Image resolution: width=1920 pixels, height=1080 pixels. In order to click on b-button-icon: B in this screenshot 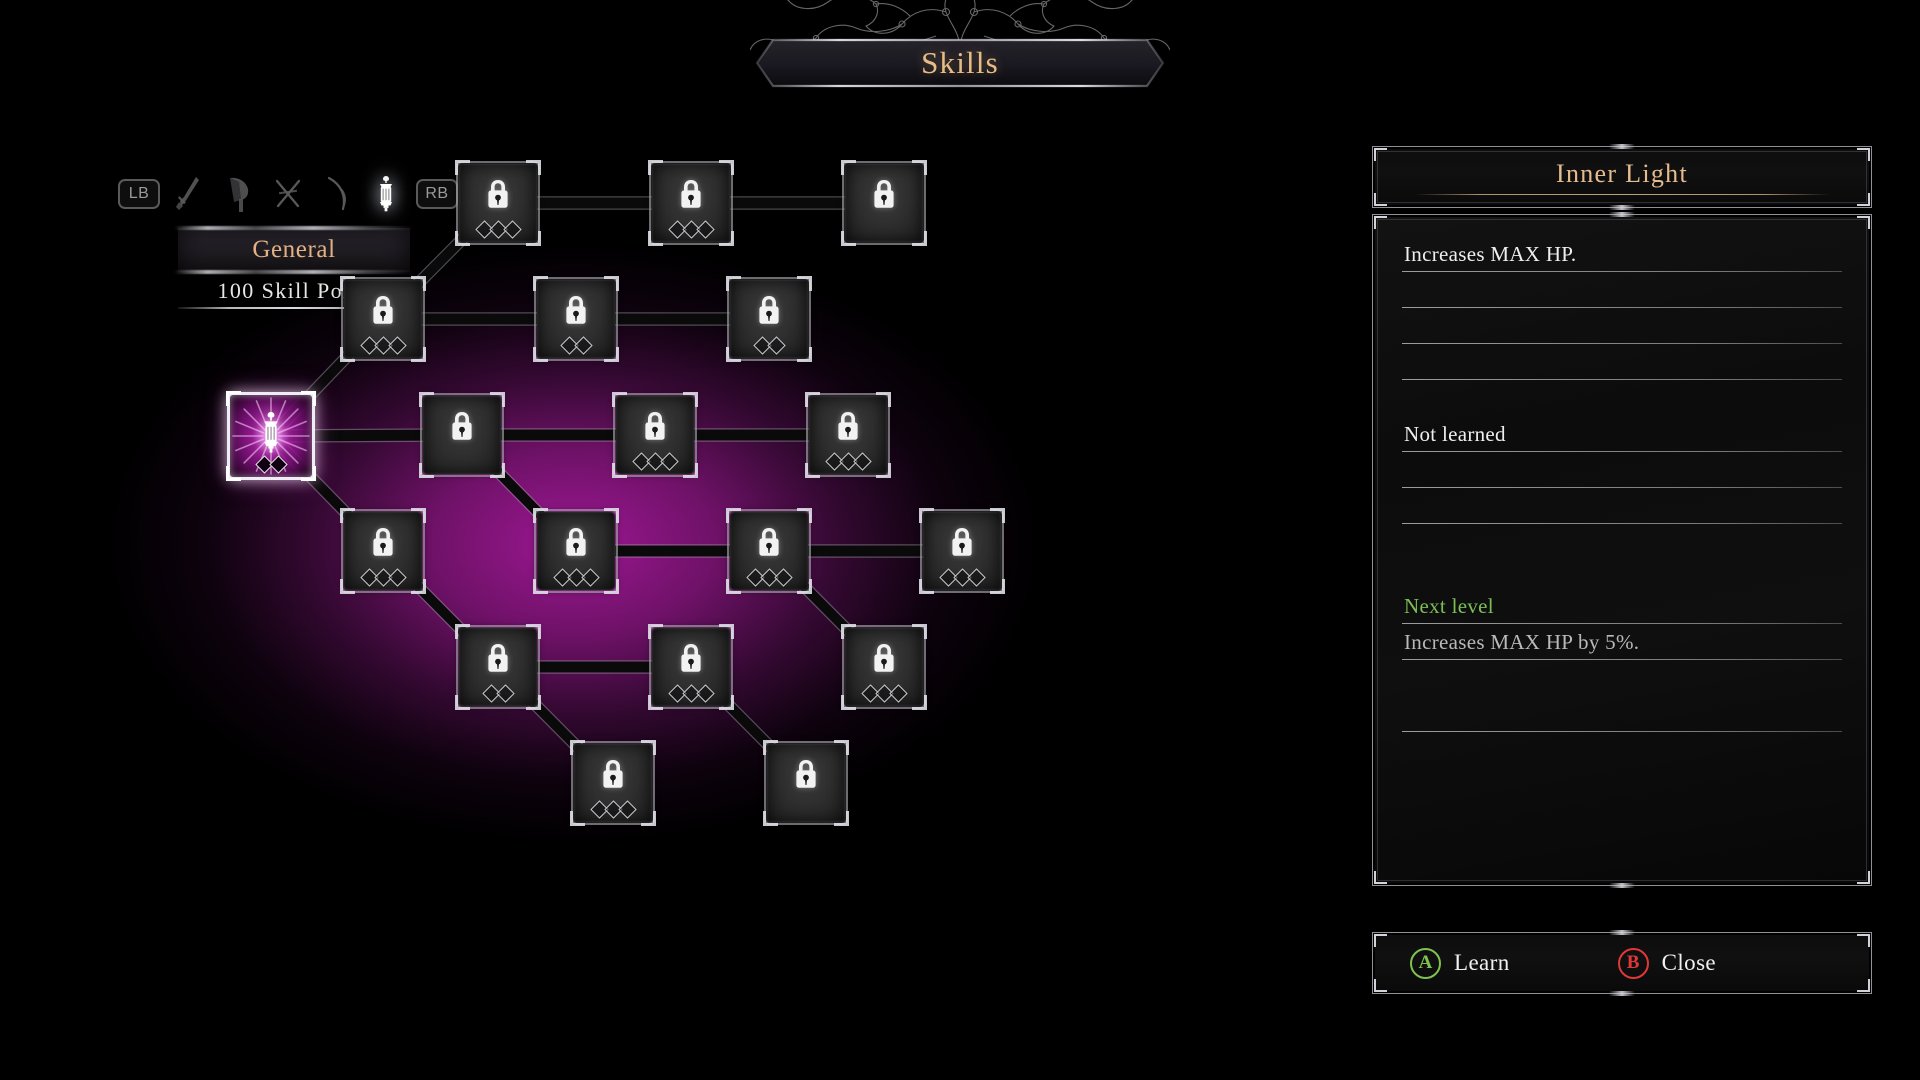, I will do `click(1633, 963)`.